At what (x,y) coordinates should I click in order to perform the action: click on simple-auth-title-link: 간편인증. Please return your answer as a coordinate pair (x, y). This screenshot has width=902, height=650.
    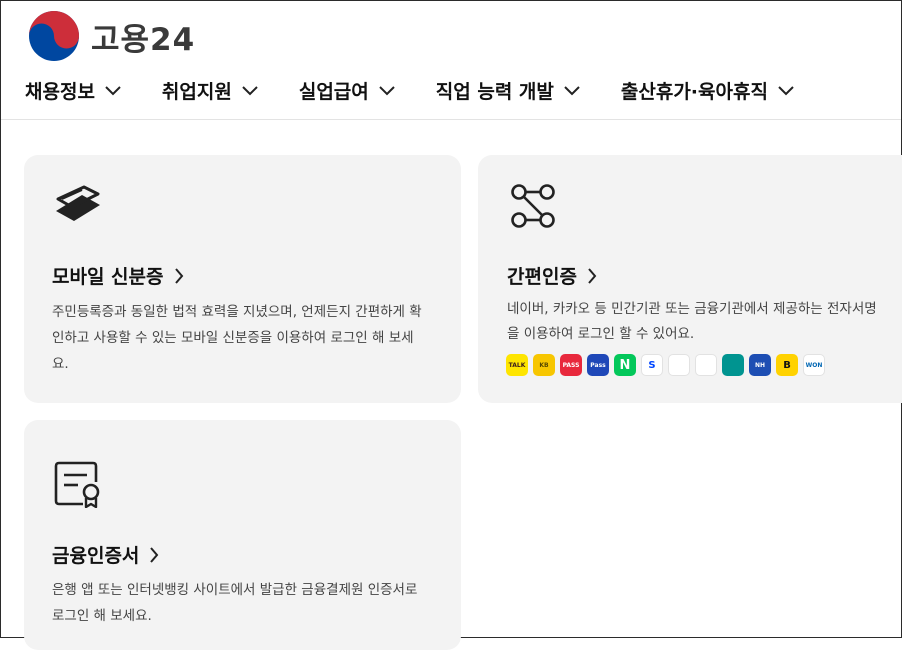
    Looking at the image, I should click on (552, 275).